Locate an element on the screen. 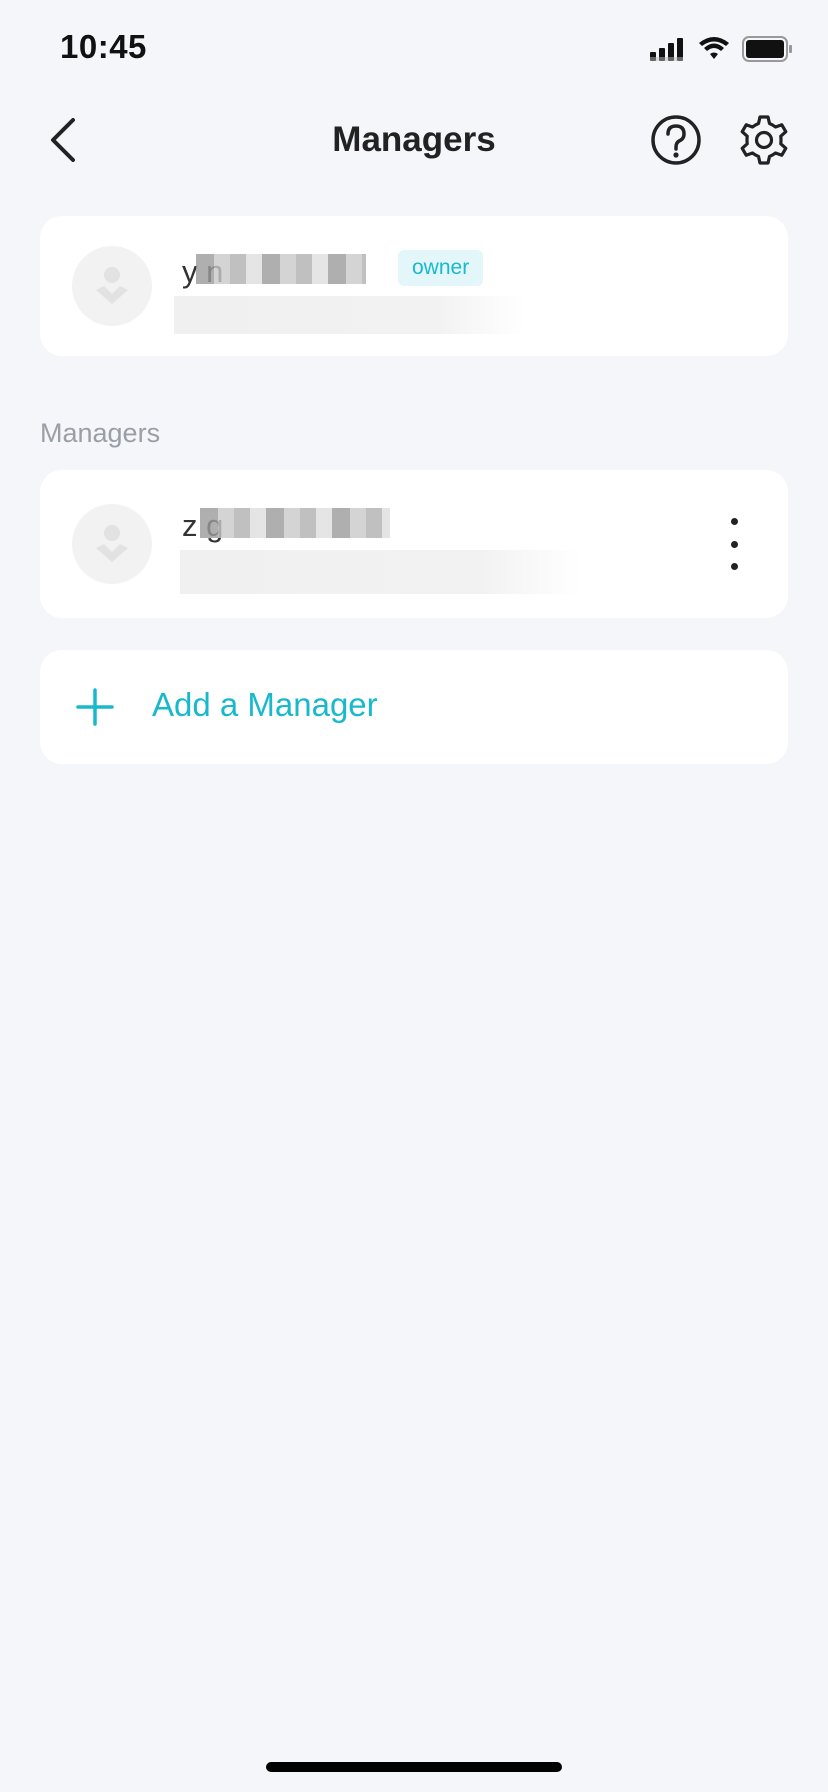  status-bar: 10:45 is located at coordinates (414, 50).